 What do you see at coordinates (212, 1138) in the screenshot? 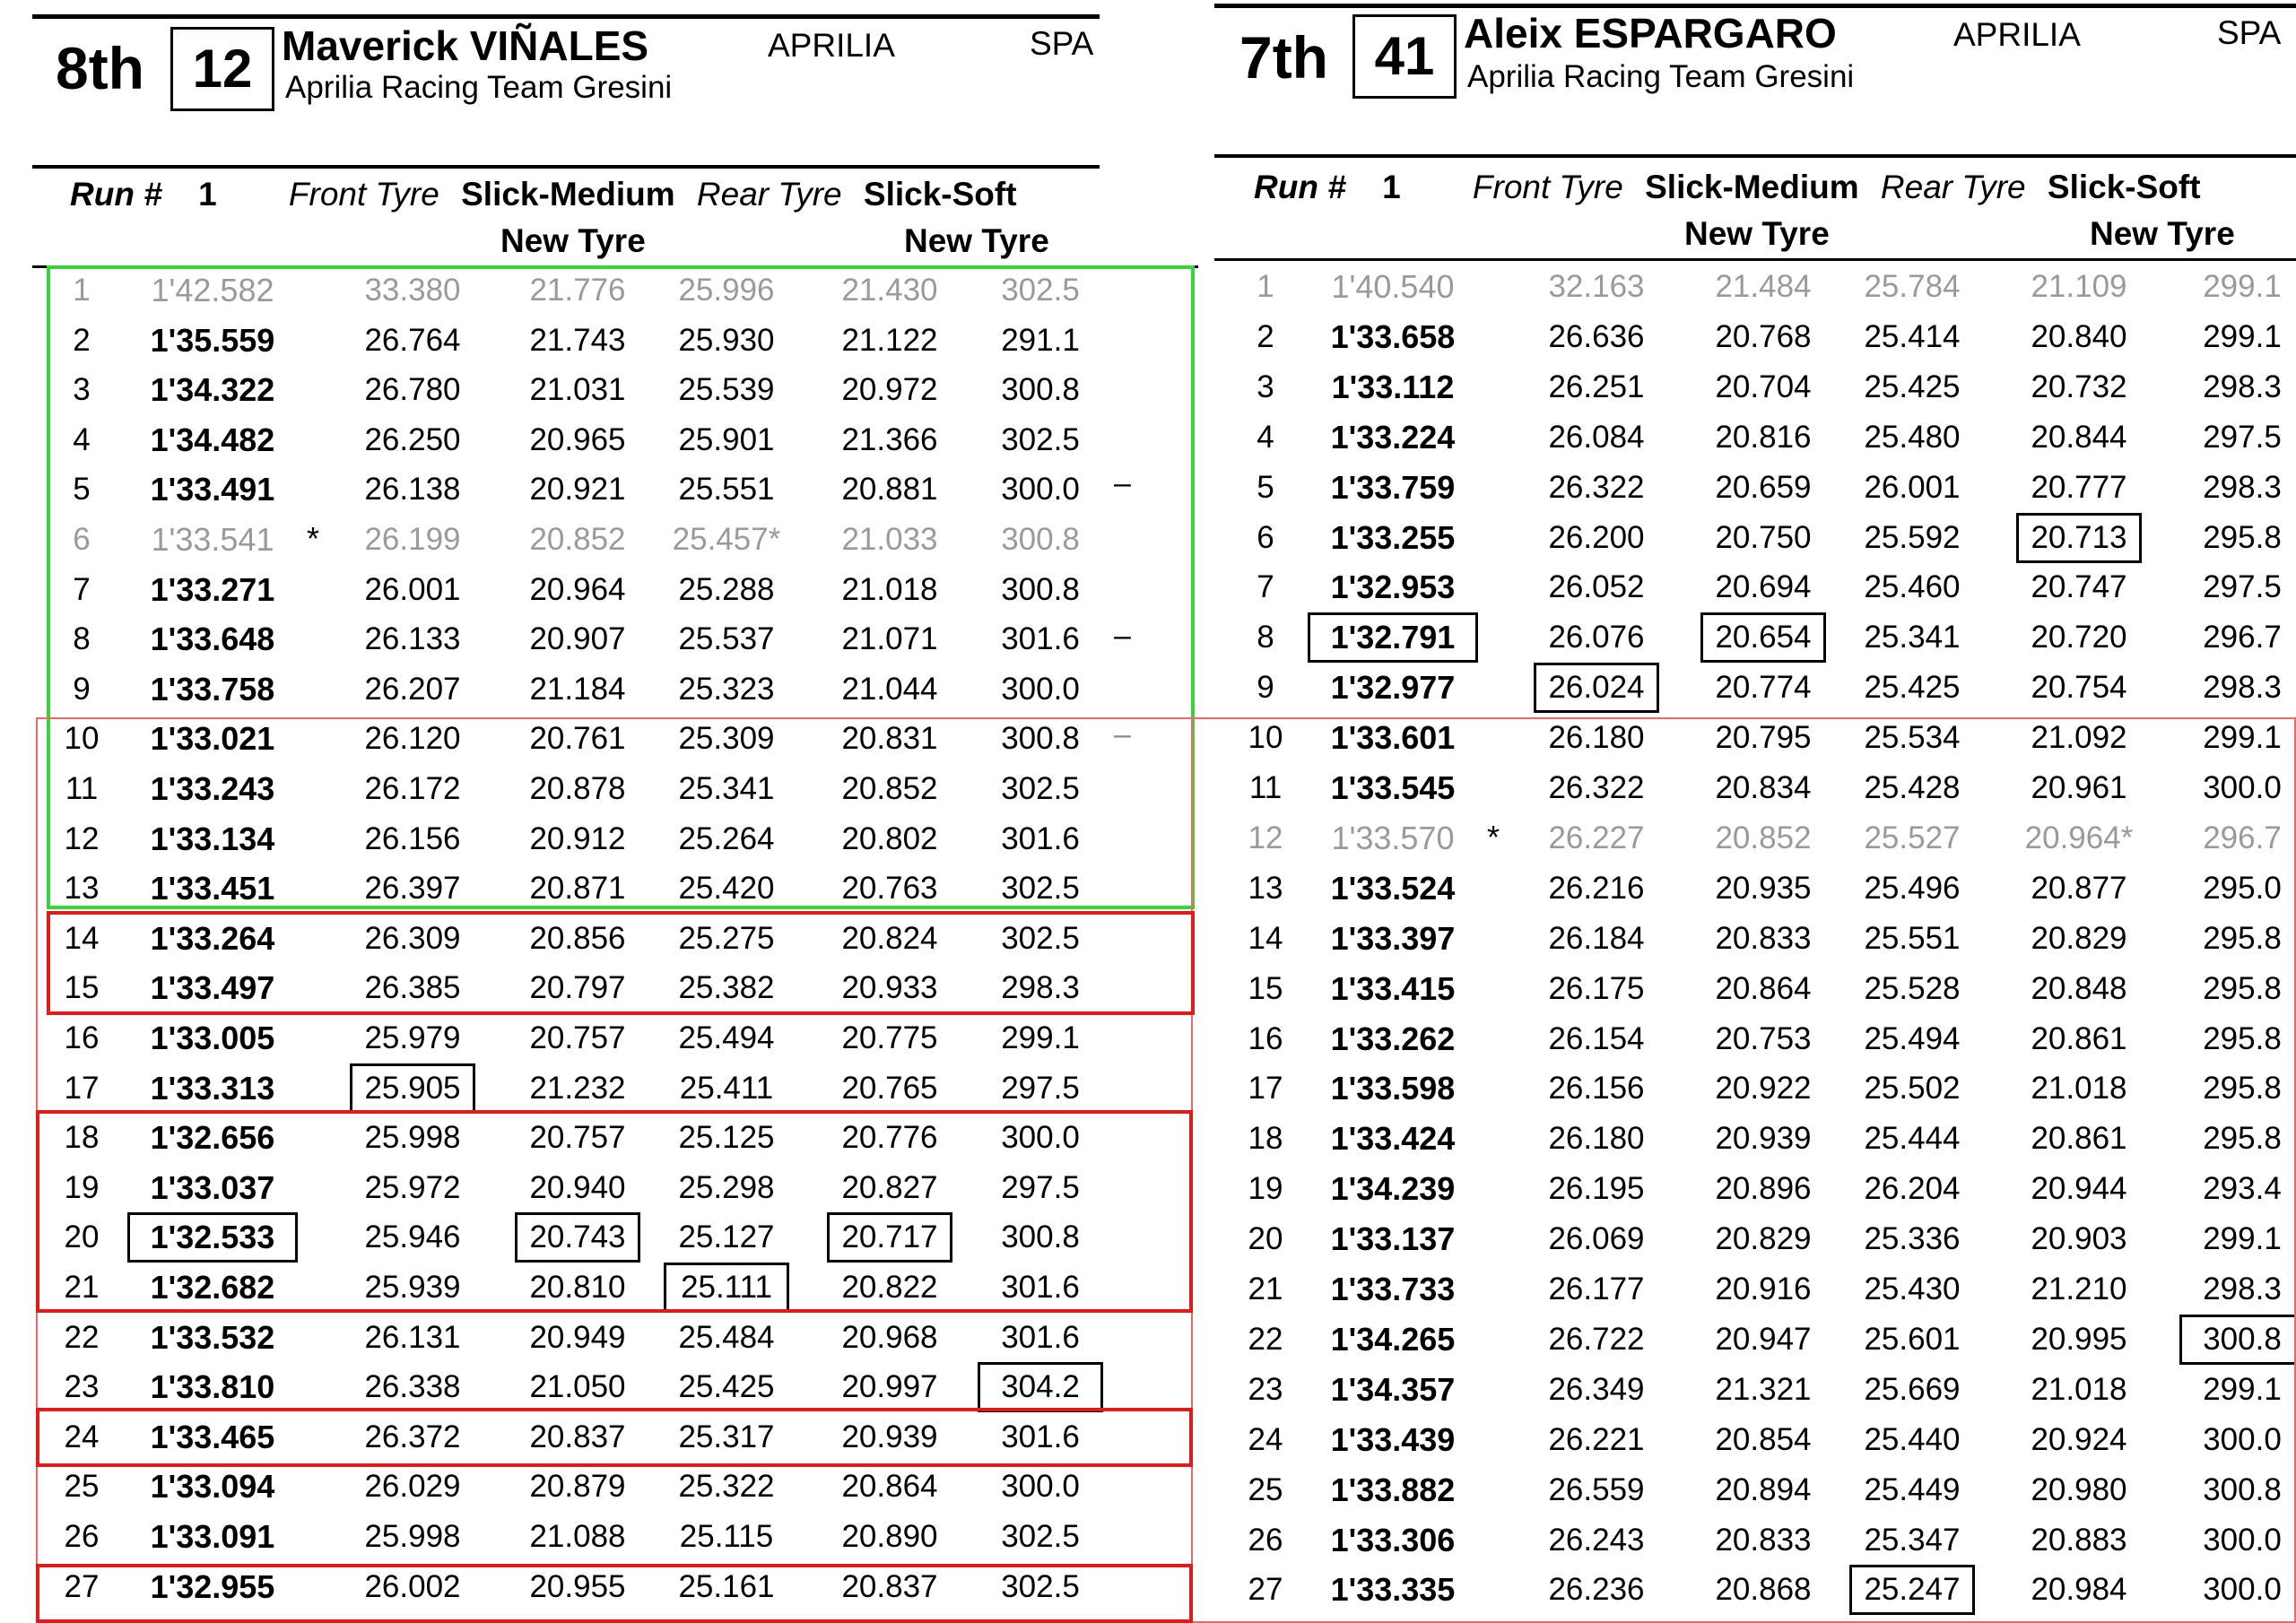
I see `lap-time: 1'32.656` at bounding box center [212, 1138].